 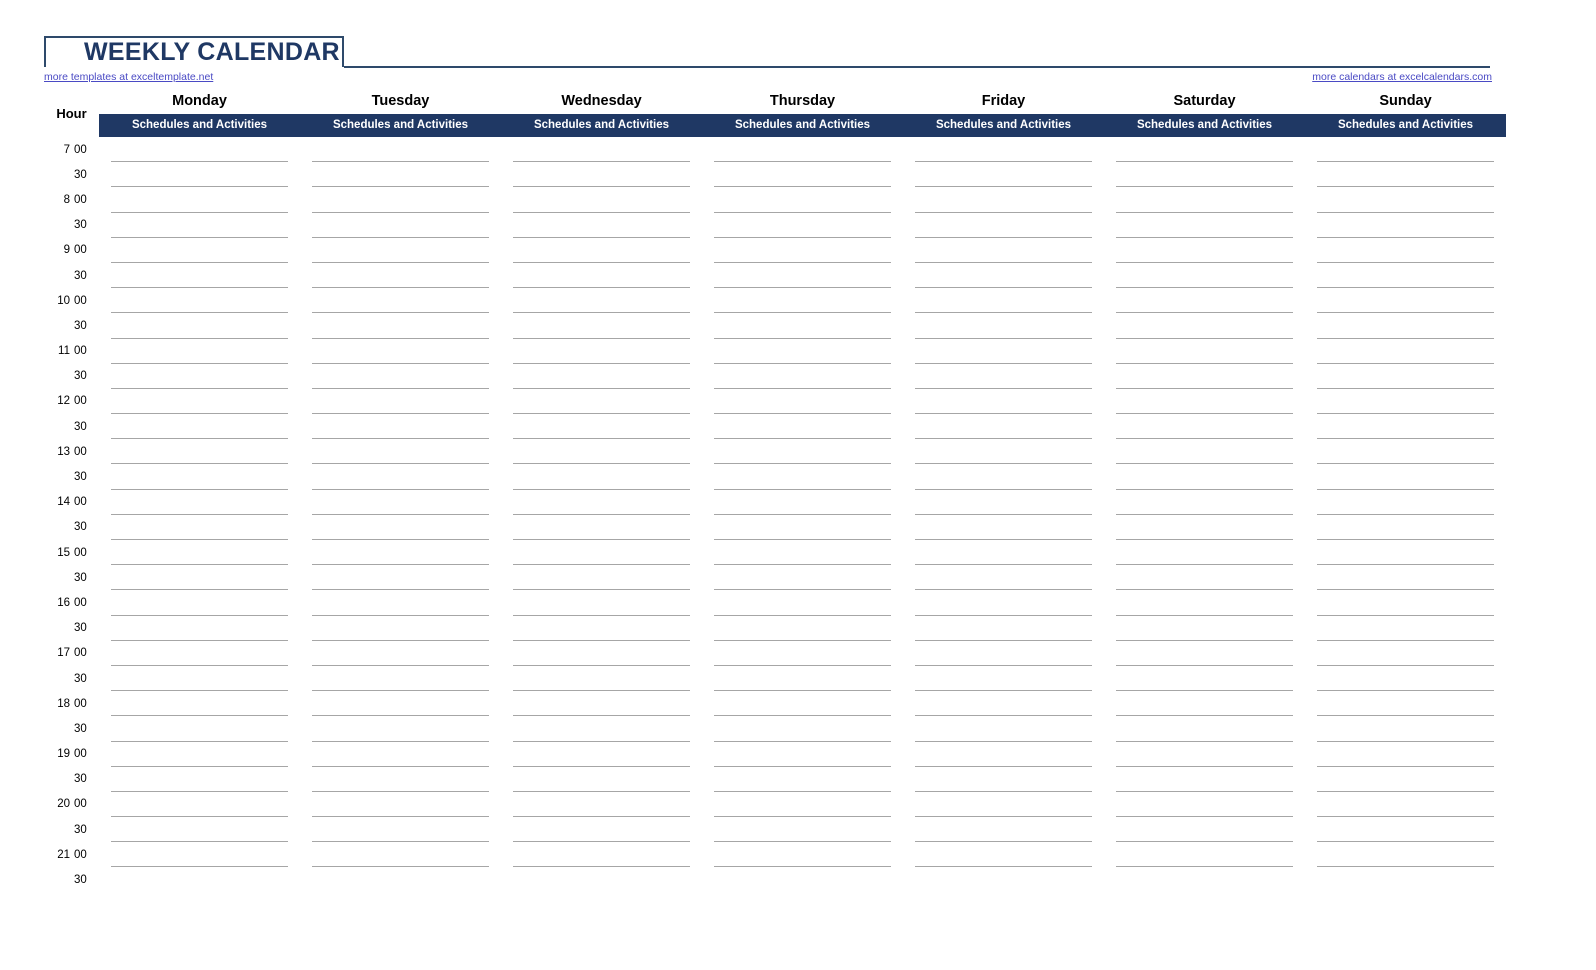 What do you see at coordinates (128, 77) in the screenshot?
I see `exceltemplate-link: more templates at exceltemplate.net` at bounding box center [128, 77].